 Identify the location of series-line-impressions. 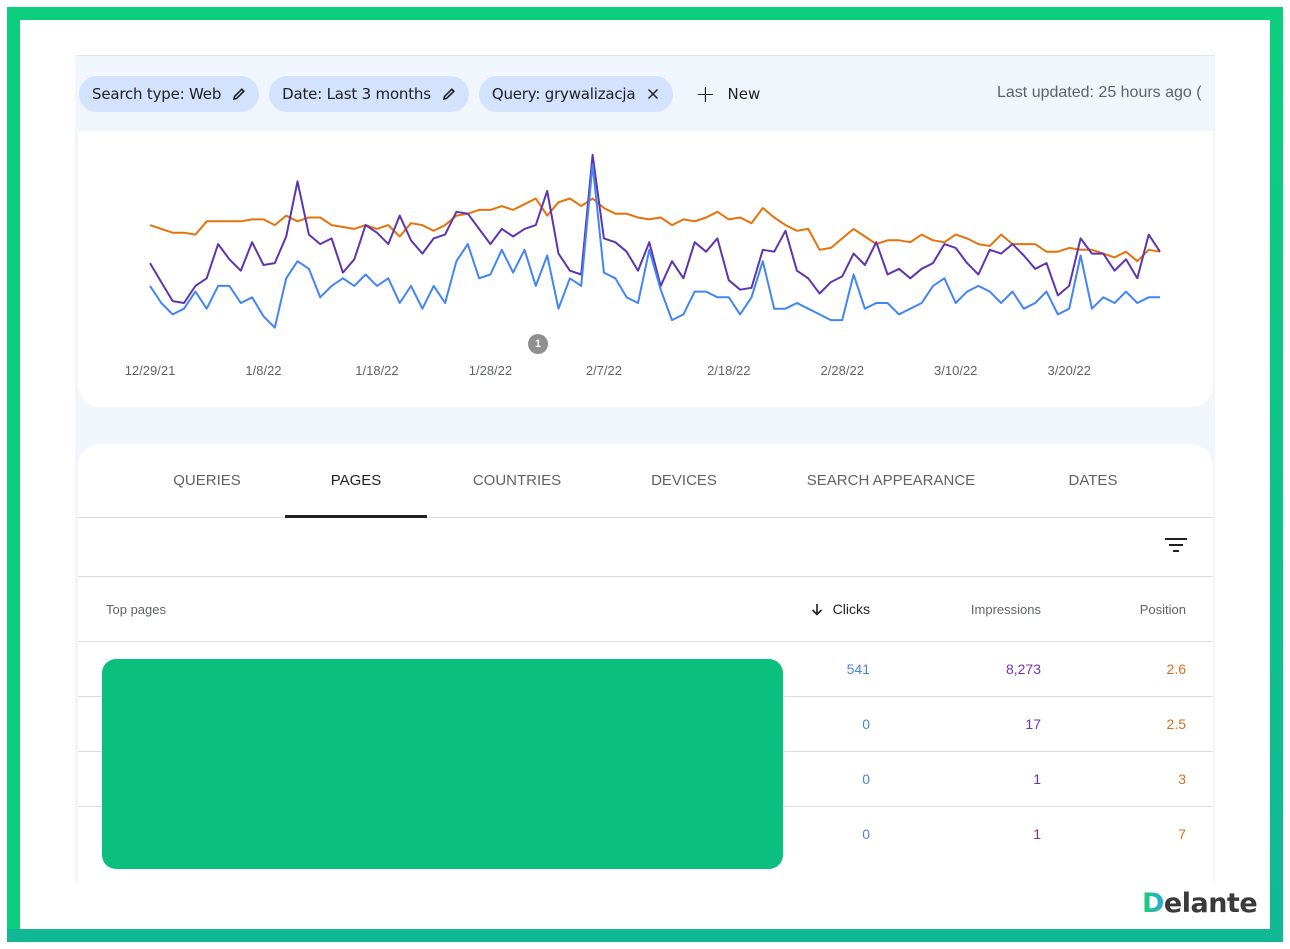
(655, 228).